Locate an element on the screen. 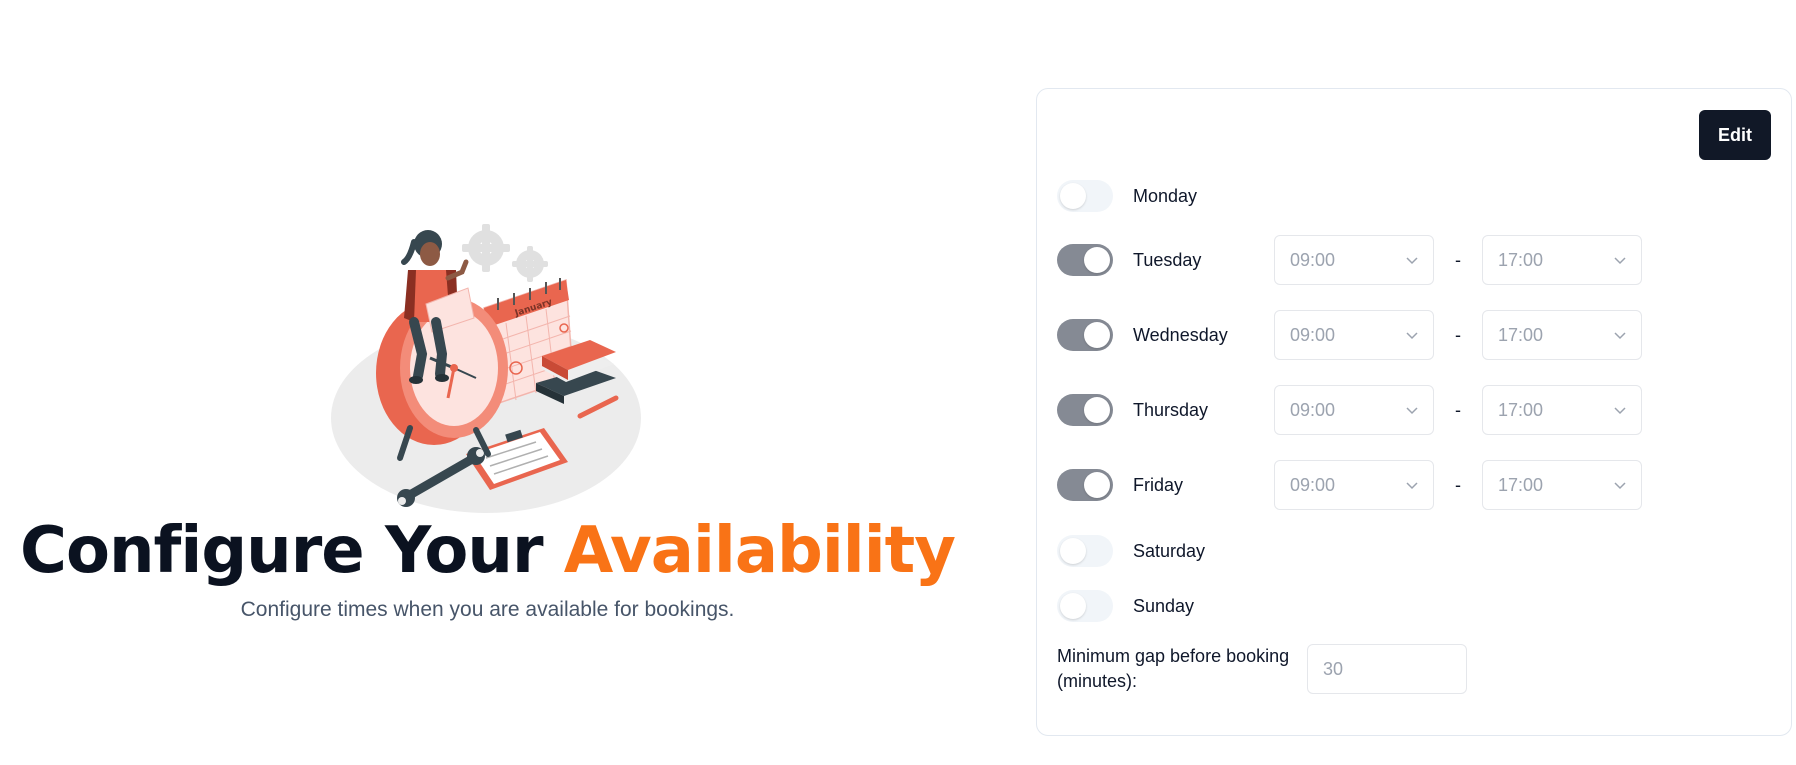  day-label-monday: Monday is located at coordinates (1165, 195).